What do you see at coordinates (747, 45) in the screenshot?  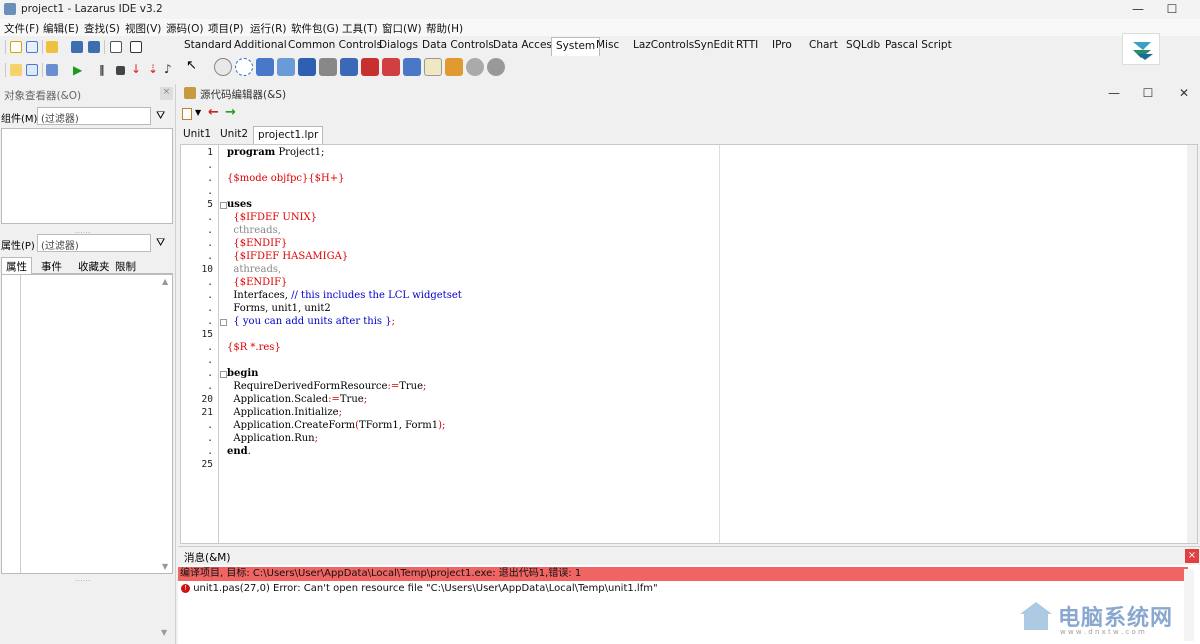 I see `tab-rtti: RTTI` at bounding box center [747, 45].